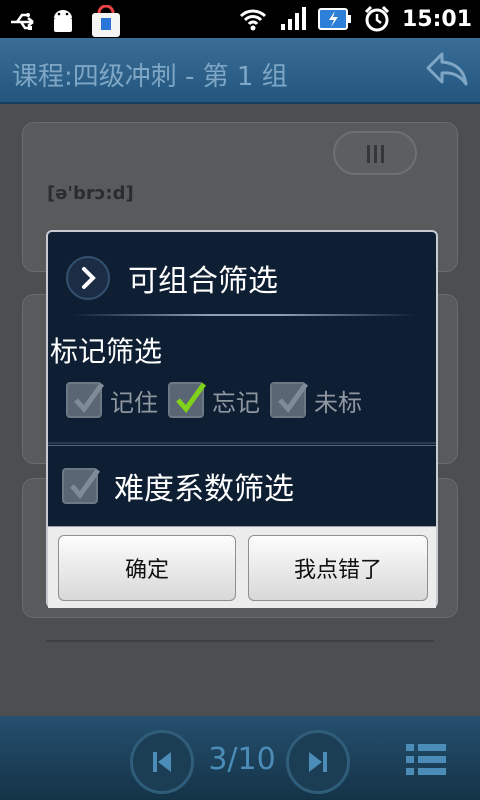 This screenshot has height=800, width=480. Describe the element at coordinates (88, 278) in the screenshot. I see `chevron-right-icon` at that location.